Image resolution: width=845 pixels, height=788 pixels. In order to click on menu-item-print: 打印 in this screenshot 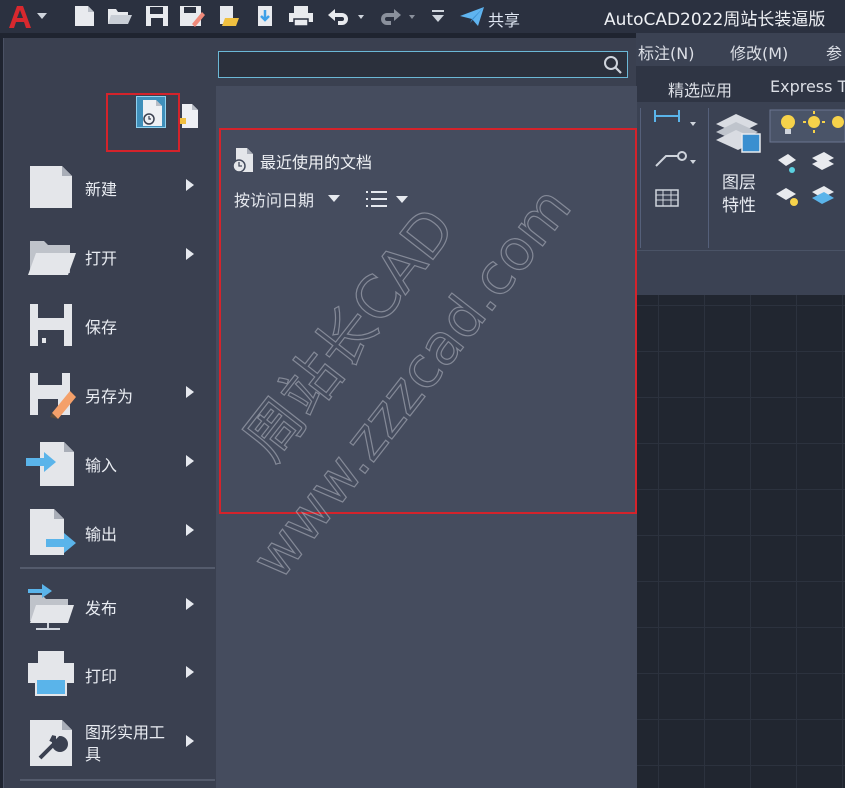, I will do `click(117, 673)`.